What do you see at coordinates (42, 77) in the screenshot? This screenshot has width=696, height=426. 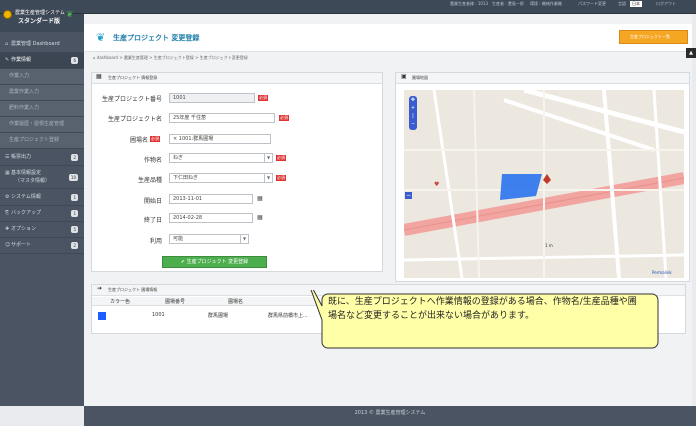 I see `sidebar-item-work-input: 作業入力` at bounding box center [42, 77].